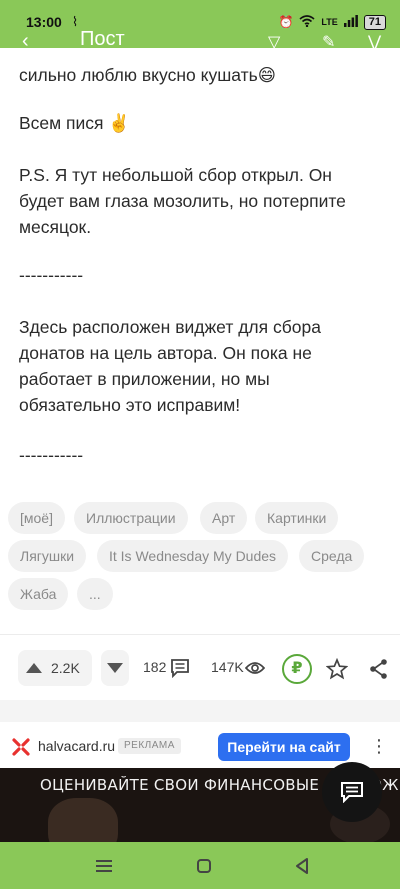  What do you see at coordinates (332, 556) in the screenshot?
I see `tag: Среда` at bounding box center [332, 556].